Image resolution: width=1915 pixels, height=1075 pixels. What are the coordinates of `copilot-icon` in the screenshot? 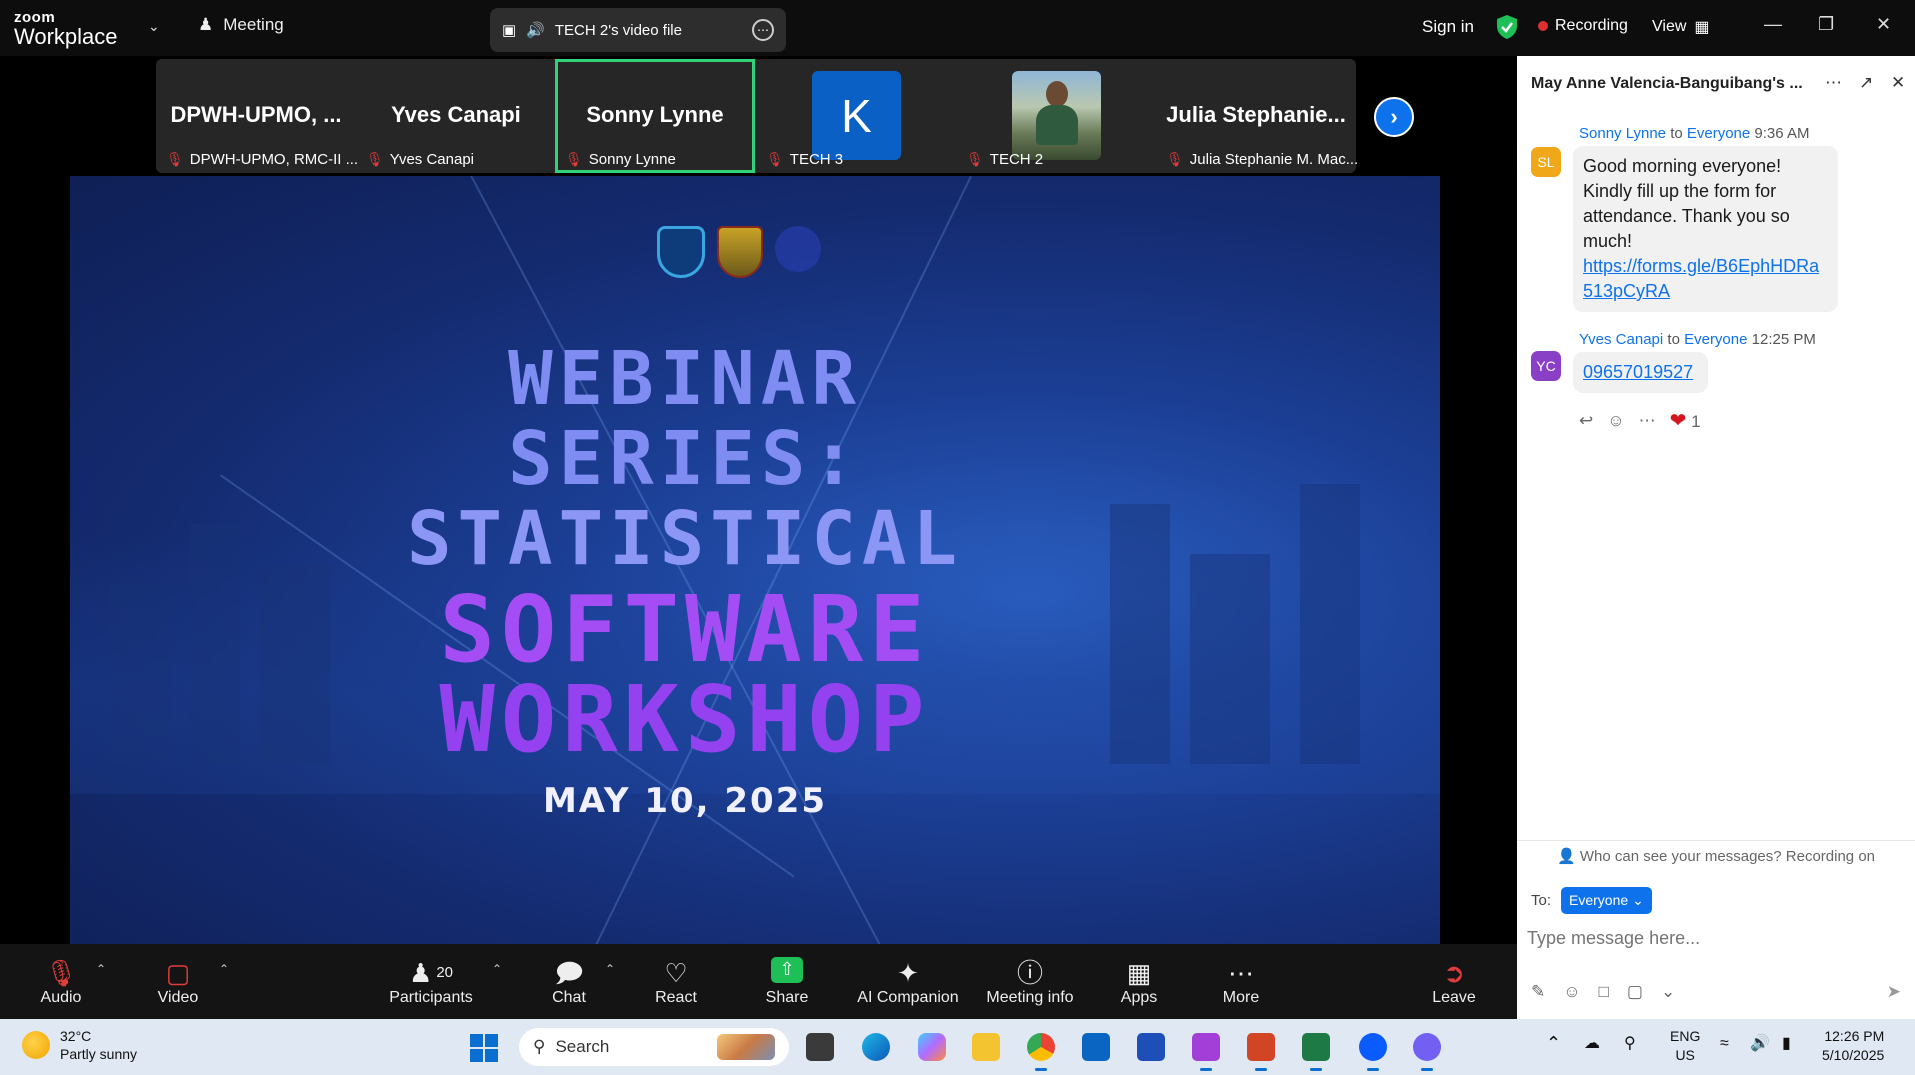 It's located at (932, 1047).